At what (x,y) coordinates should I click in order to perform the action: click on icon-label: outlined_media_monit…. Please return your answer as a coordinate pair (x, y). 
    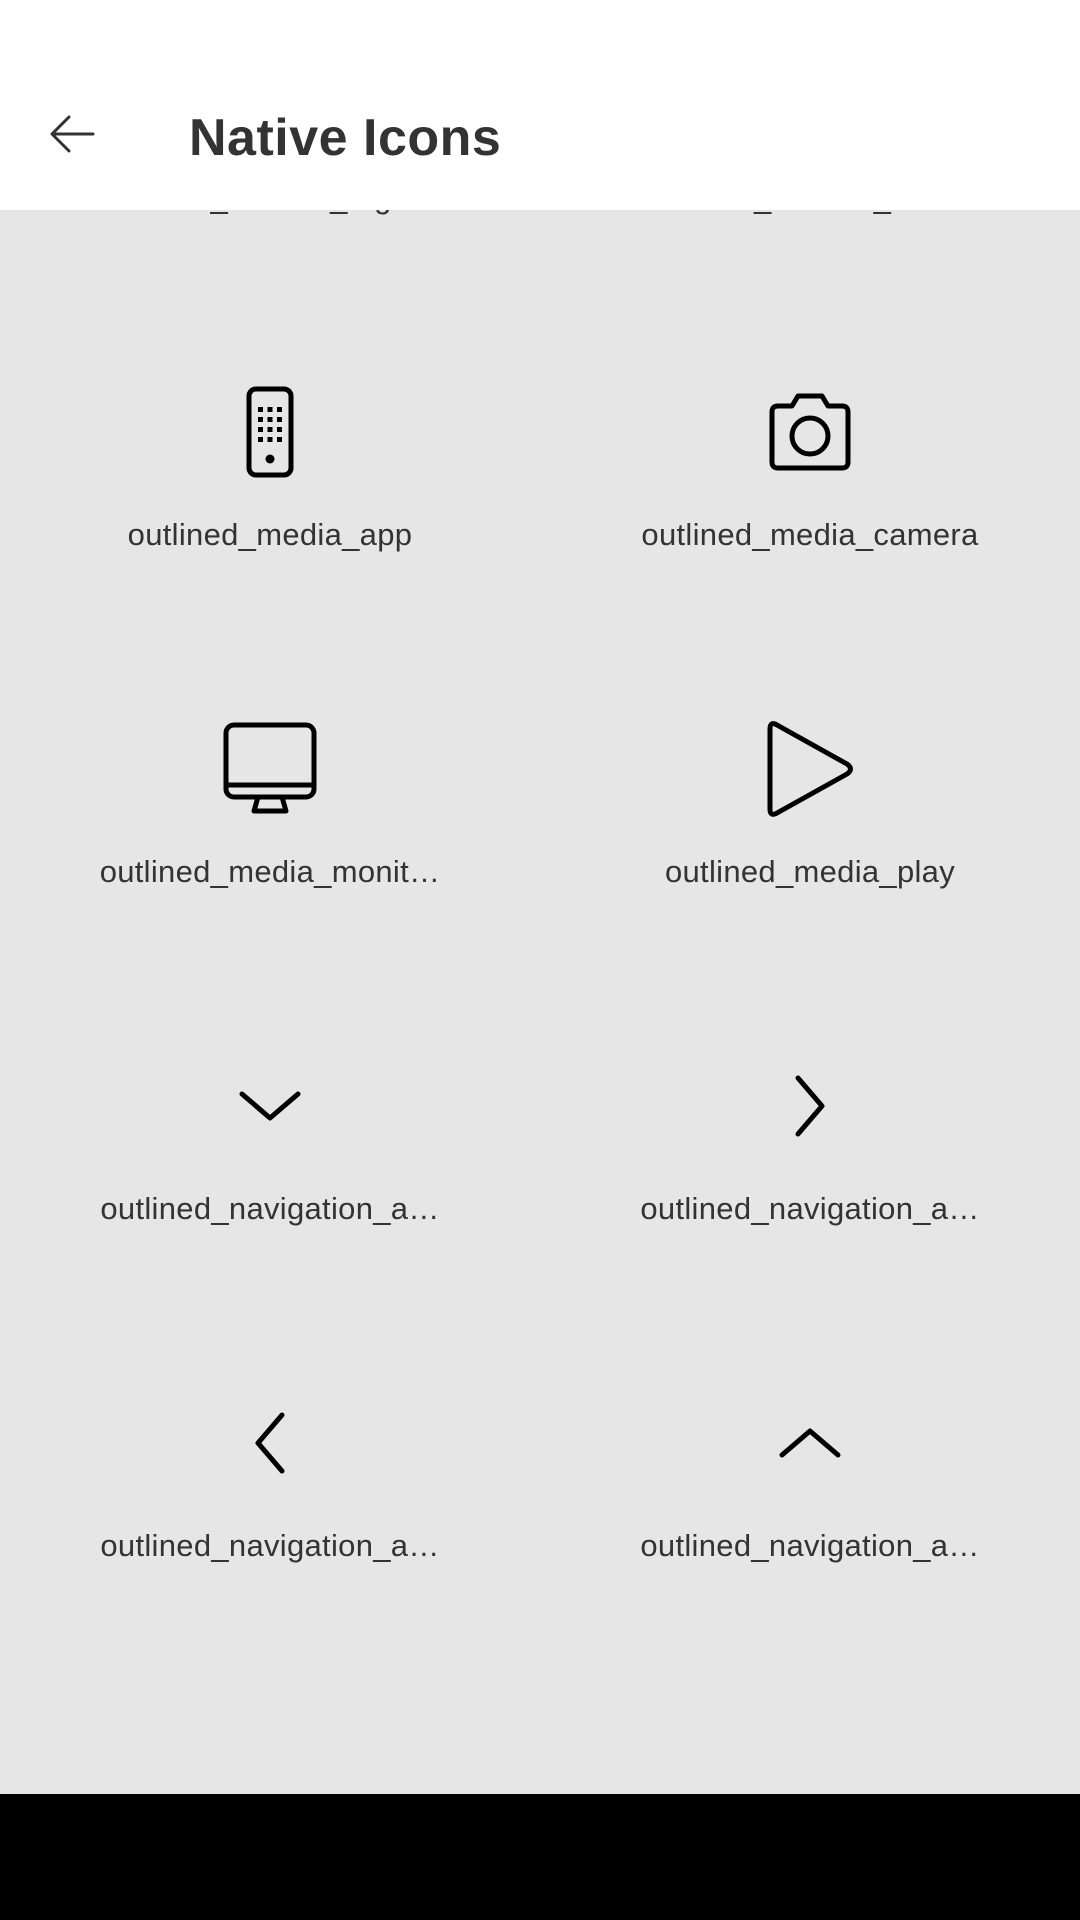
    Looking at the image, I should click on (270, 871).